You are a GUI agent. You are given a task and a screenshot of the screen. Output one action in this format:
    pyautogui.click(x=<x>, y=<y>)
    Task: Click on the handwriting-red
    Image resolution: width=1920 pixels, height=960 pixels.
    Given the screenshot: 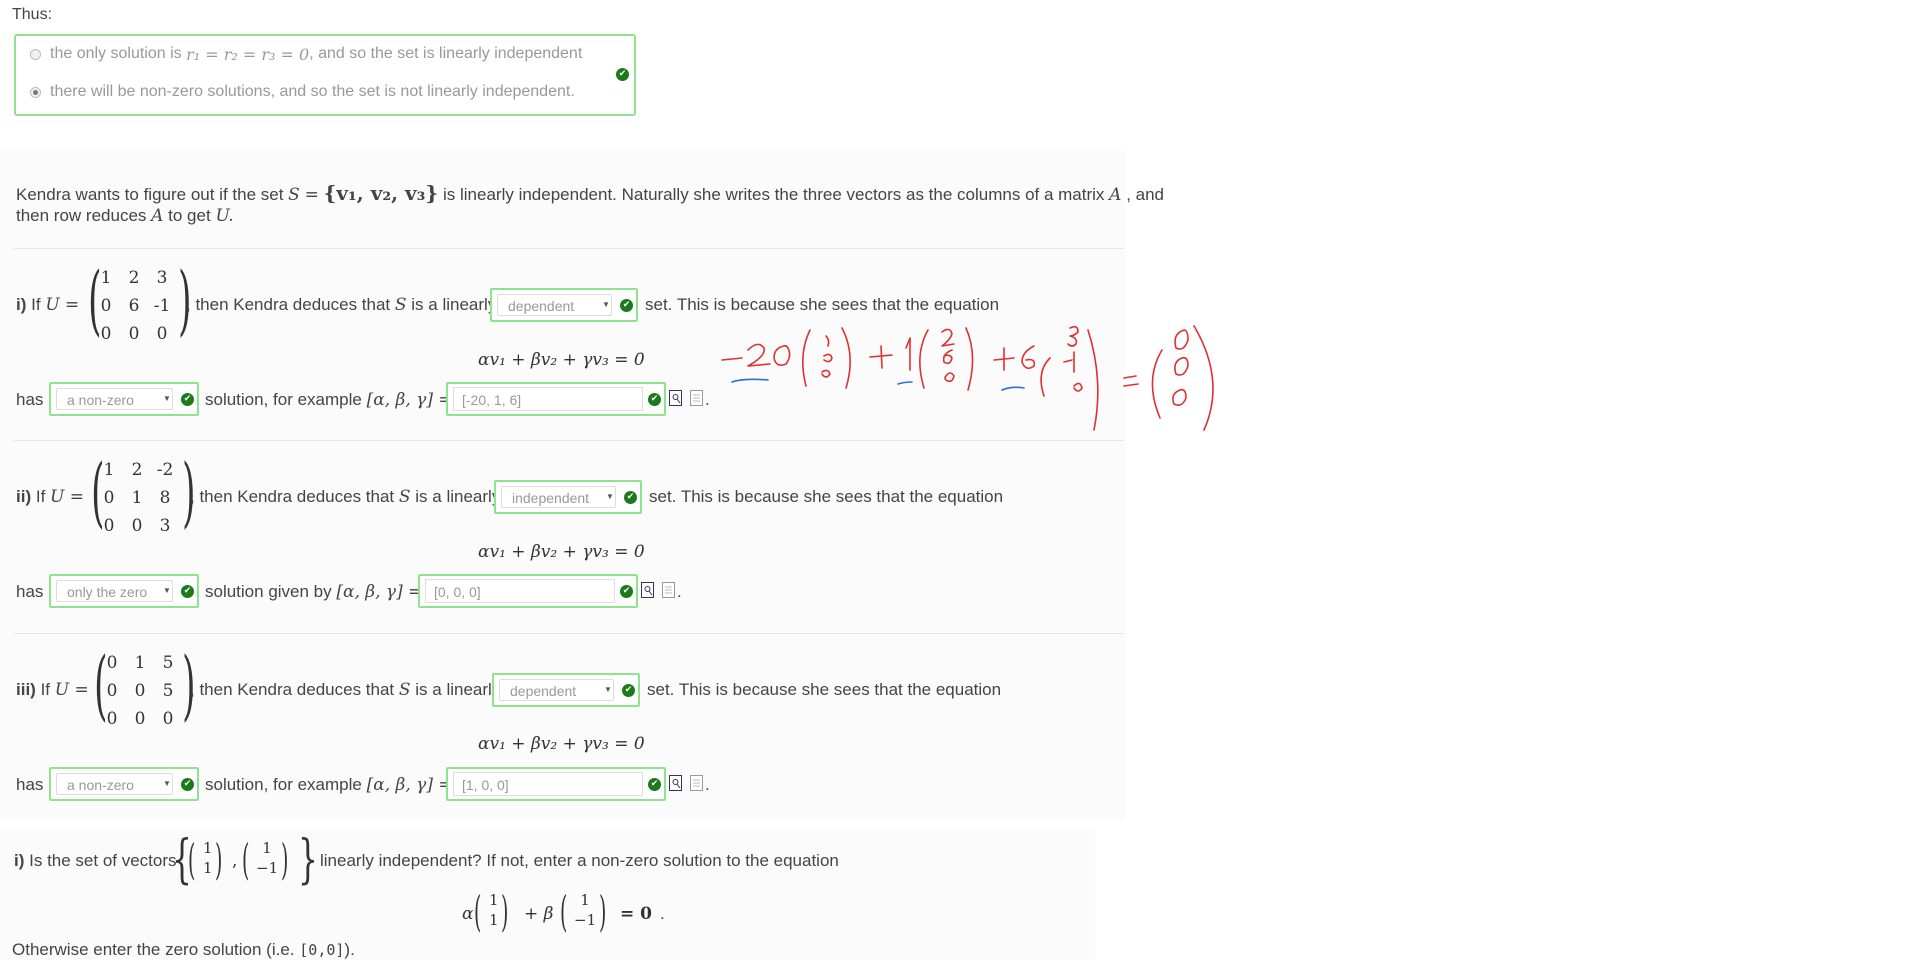 What is the action you would take?
    pyautogui.click(x=967, y=378)
    